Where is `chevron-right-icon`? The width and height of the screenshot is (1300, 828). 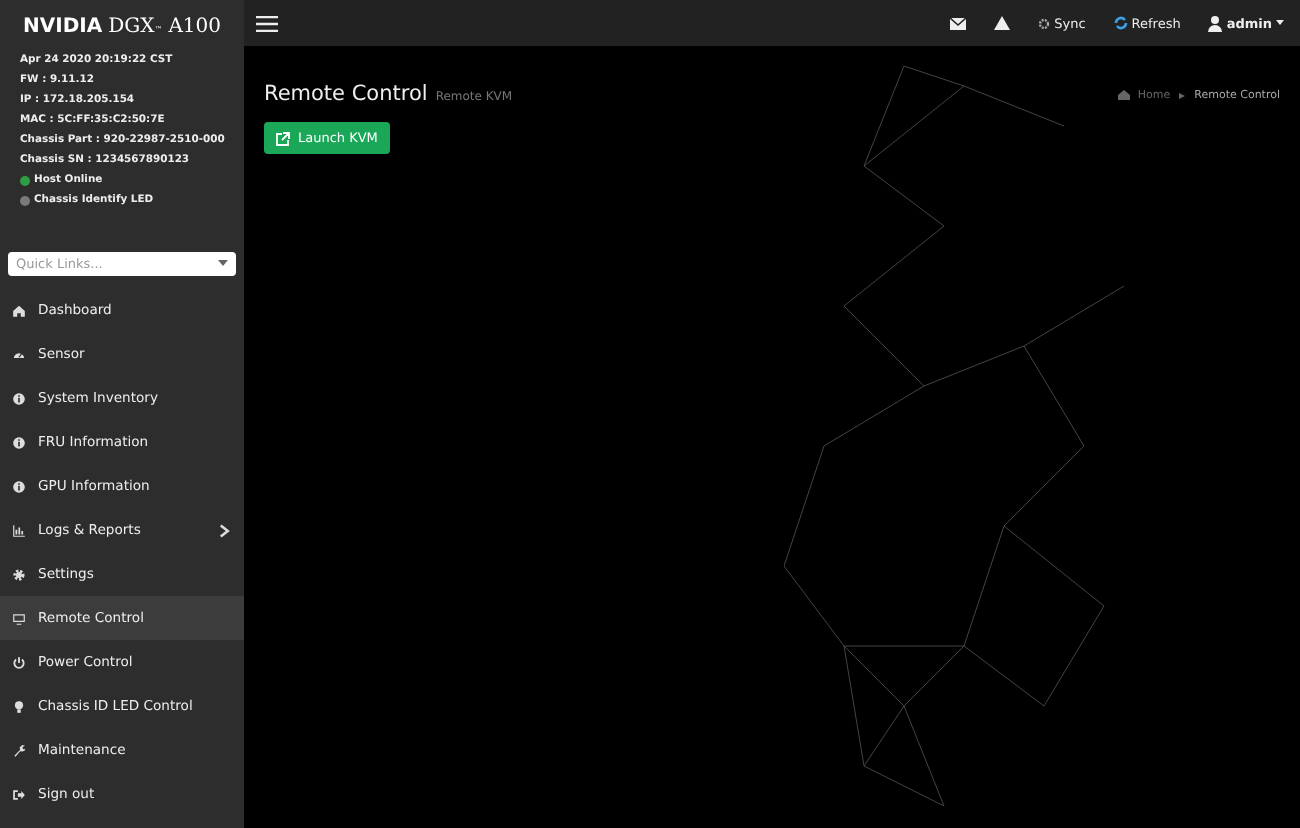 chevron-right-icon is located at coordinates (1182, 95).